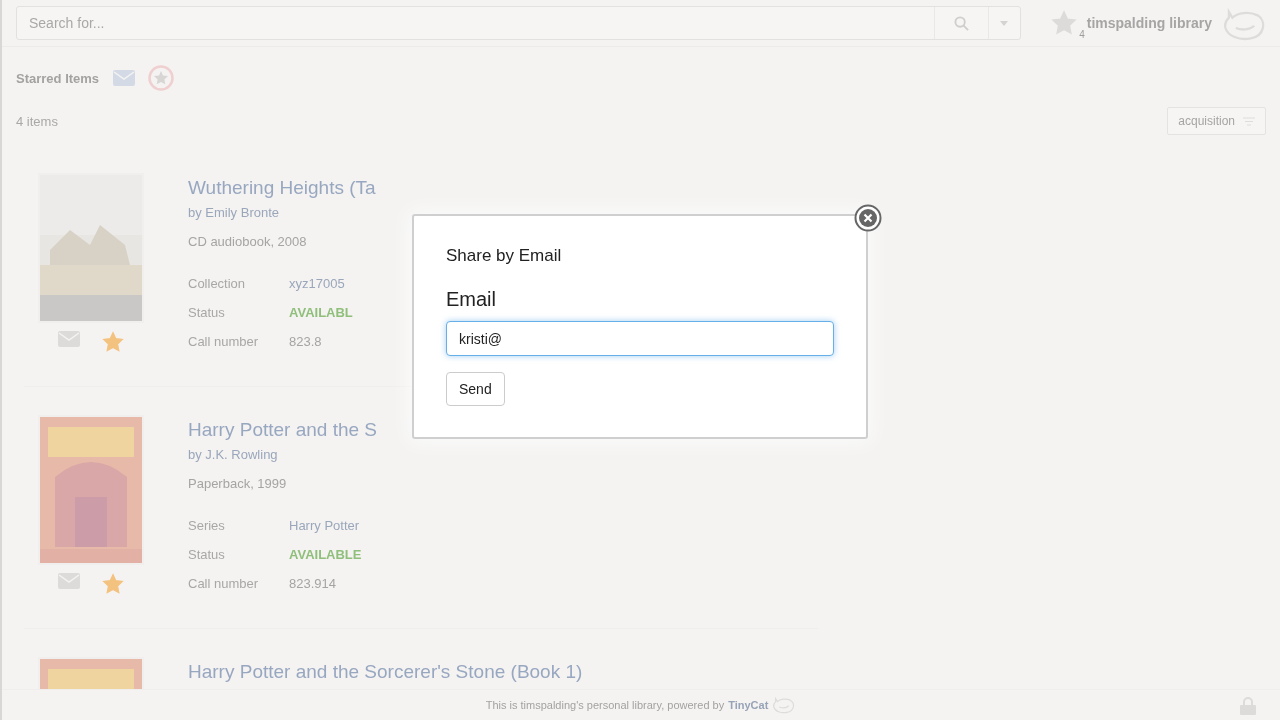 This screenshot has height=720, width=1280. What do you see at coordinates (385, 672) in the screenshot?
I see `book-title: Harry Potter and the Sorcerer's Stone (Book 1)` at bounding box center [385, 672].